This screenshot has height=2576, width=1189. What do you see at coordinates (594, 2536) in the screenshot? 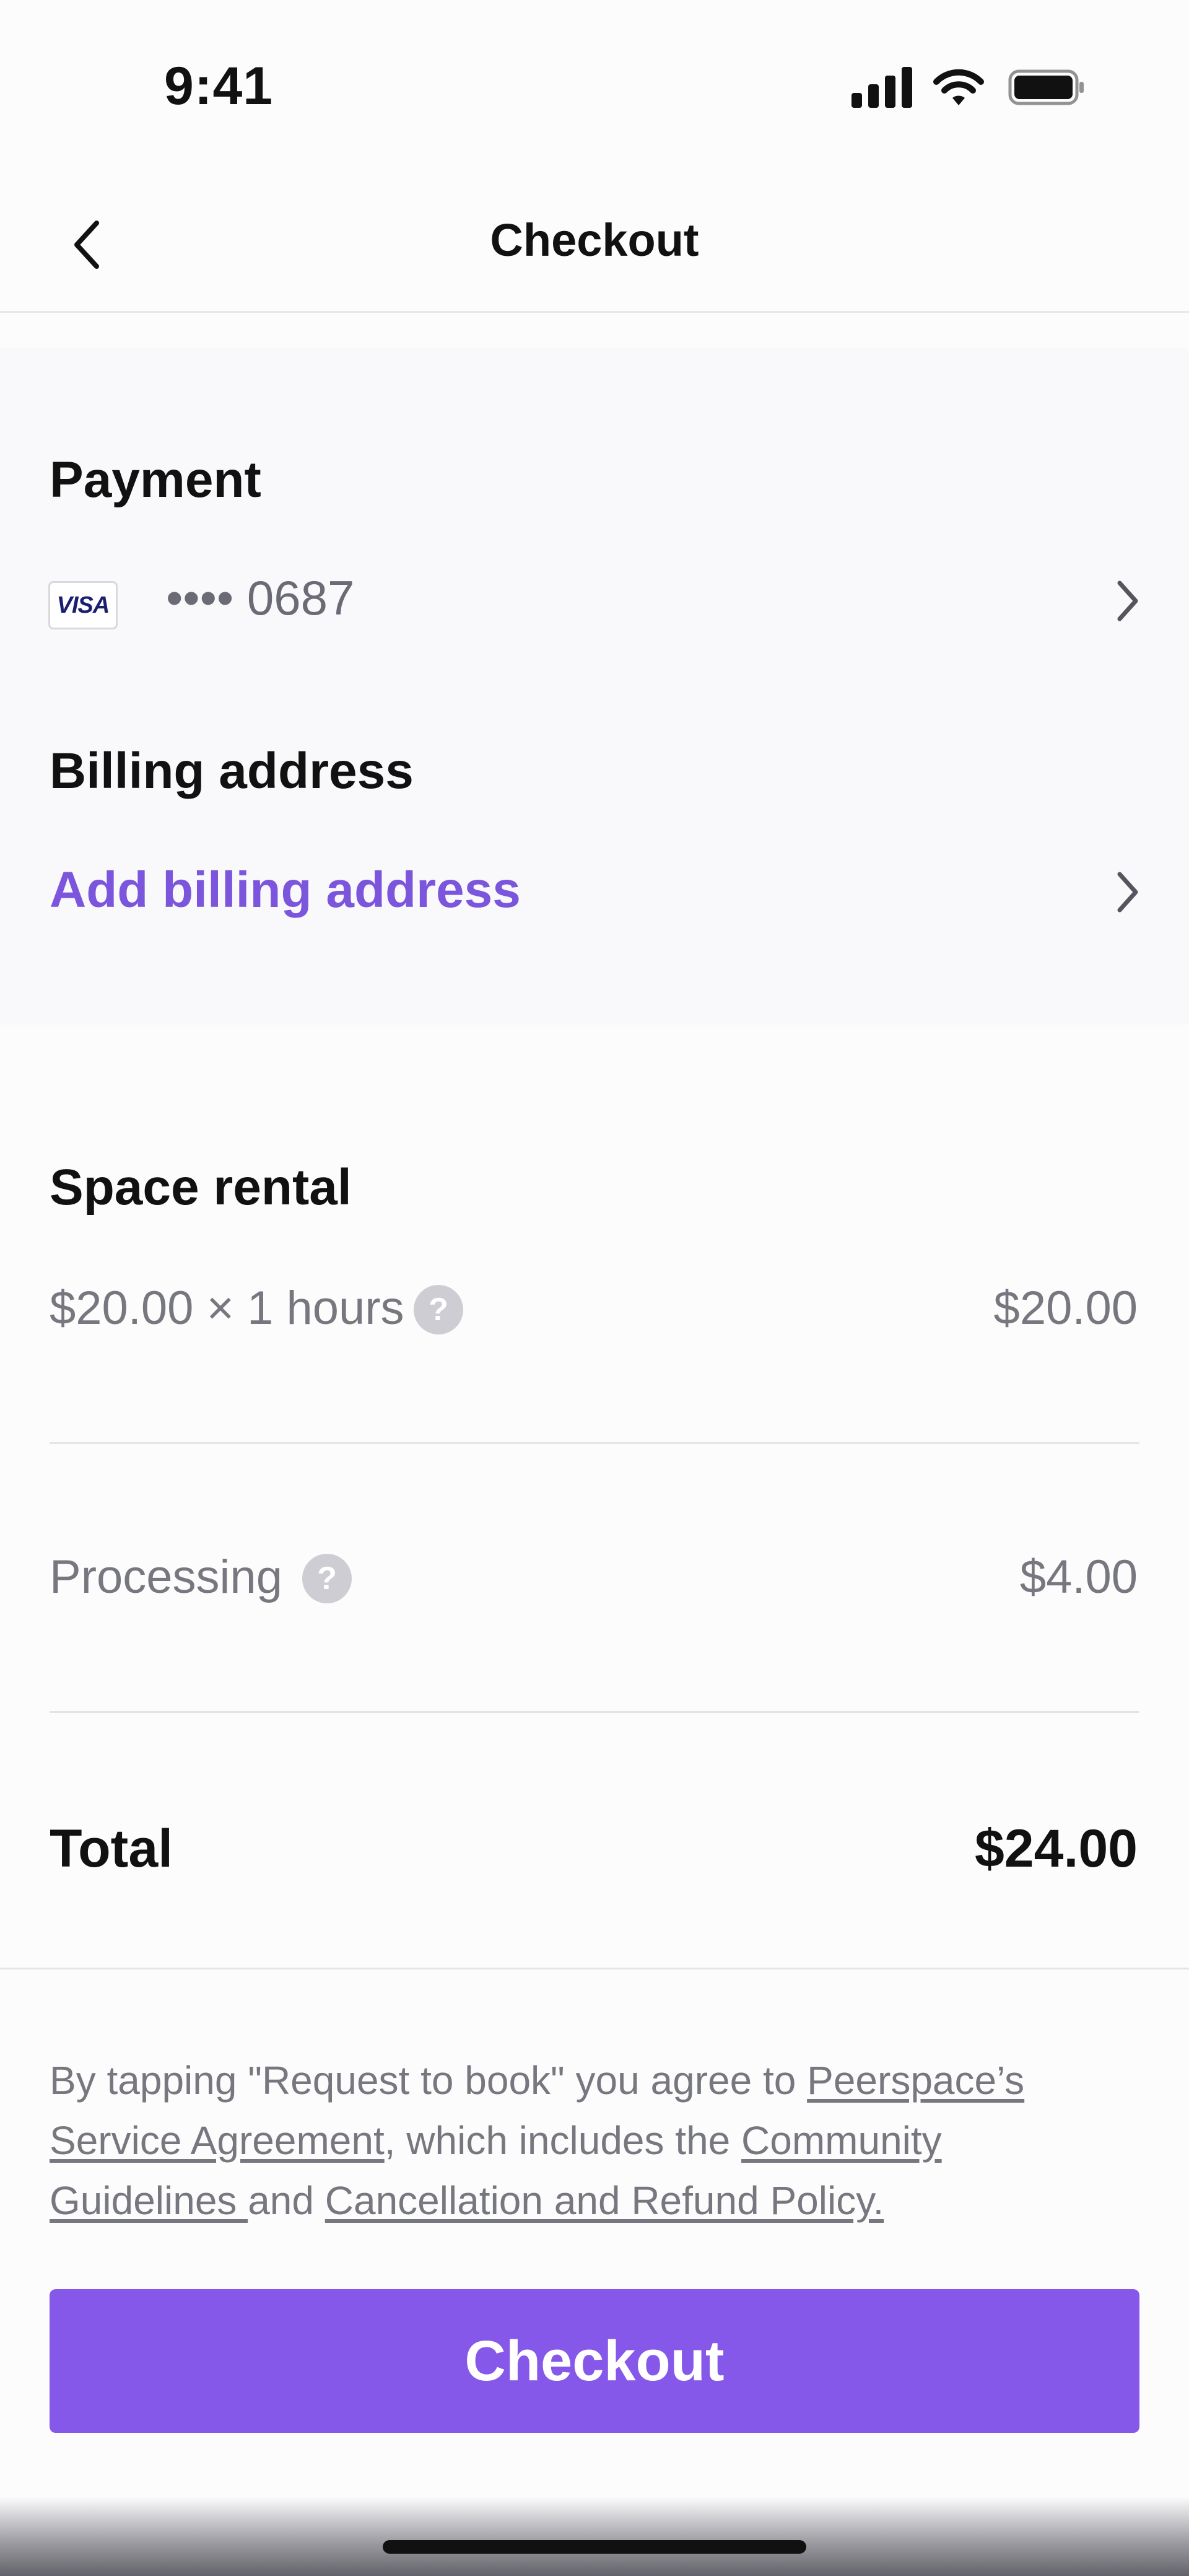
I see `bottom-fade` at bounding box center [594, 2536].